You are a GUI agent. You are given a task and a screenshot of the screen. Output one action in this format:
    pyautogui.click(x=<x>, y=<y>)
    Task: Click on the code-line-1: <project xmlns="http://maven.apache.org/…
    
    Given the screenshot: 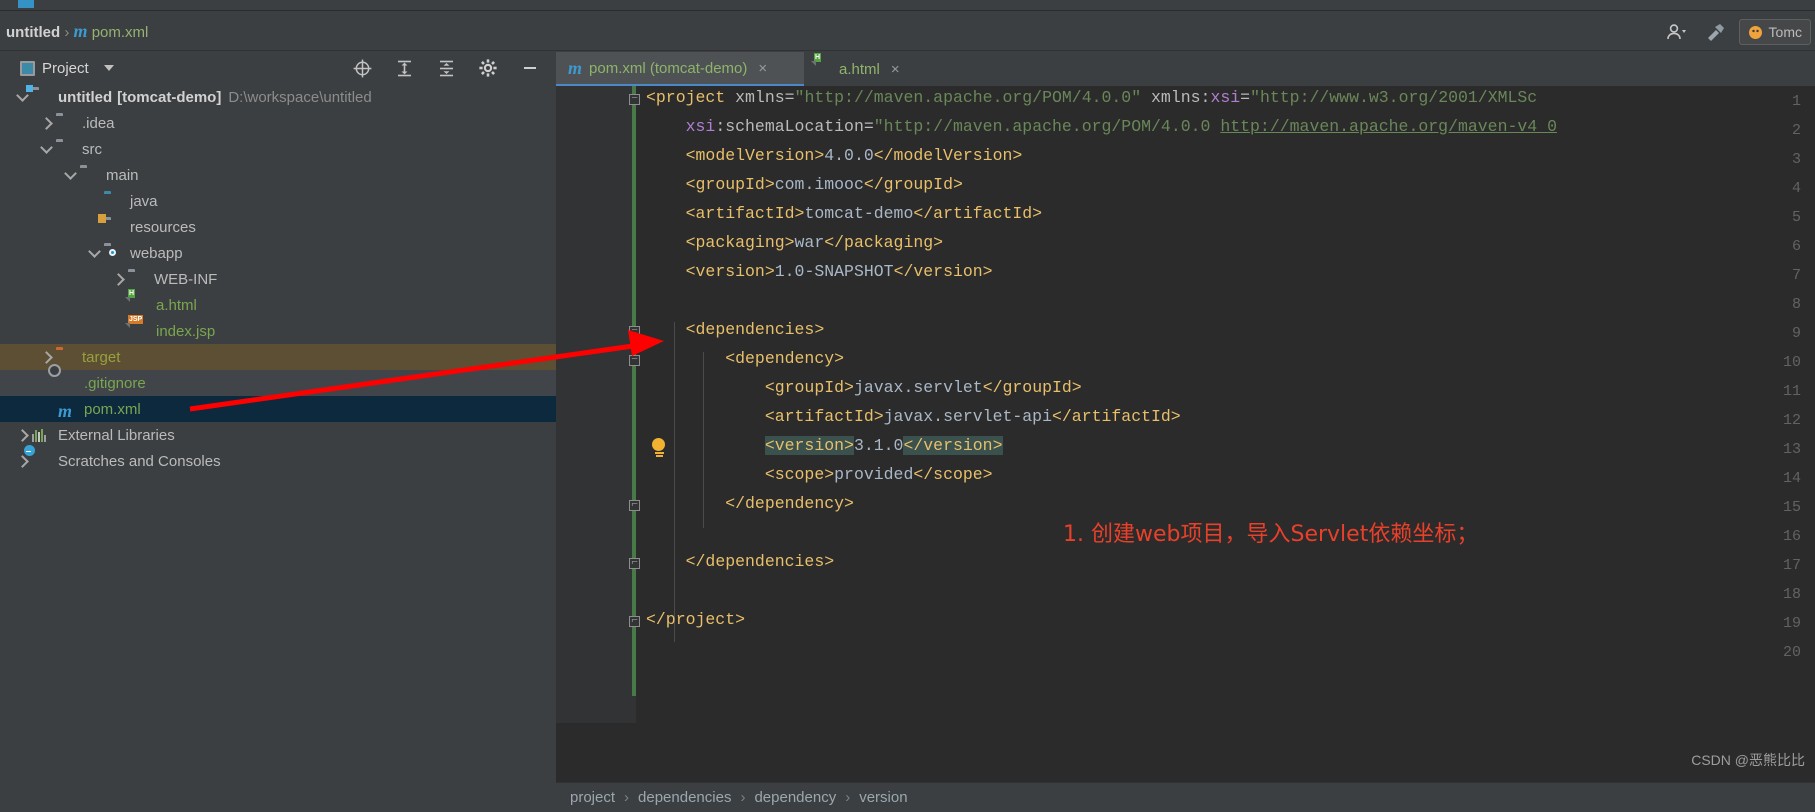 What is the action you would take?
    pyautogui.click(x=1092, y=97)
    